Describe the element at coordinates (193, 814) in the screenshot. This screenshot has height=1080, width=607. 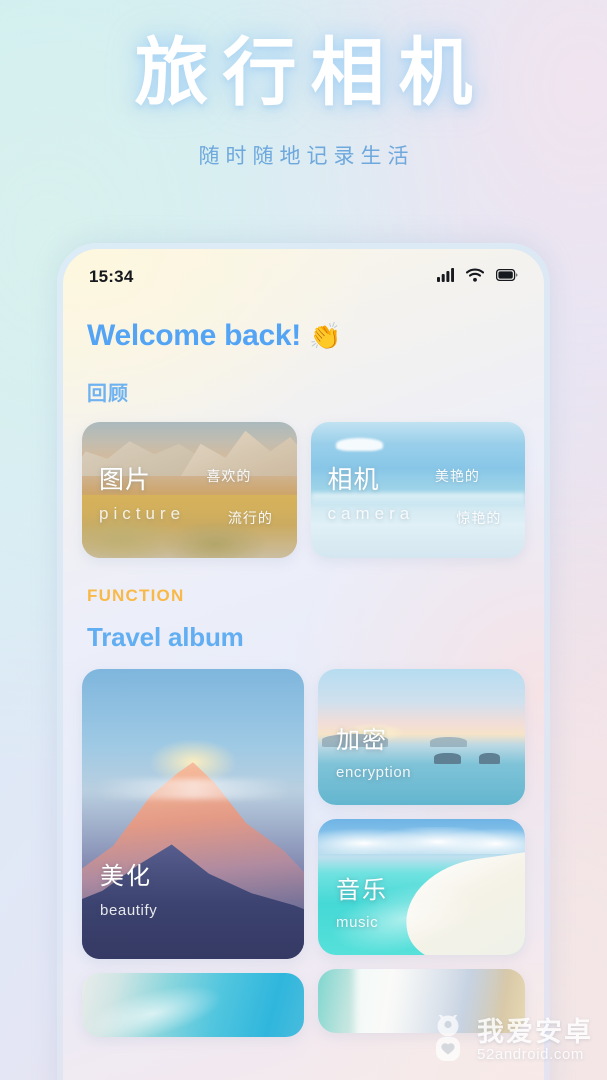
I see `function-card-beautify: 美化 beautify` at that location.